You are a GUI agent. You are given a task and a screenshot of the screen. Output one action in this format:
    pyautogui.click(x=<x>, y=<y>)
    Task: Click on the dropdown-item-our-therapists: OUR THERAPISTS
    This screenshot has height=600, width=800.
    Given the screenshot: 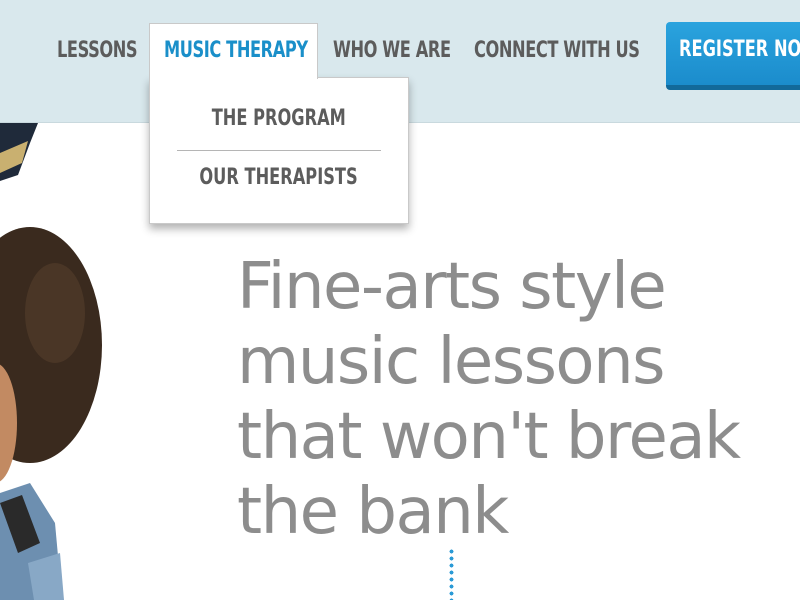 What is the action you would take?
    pyautogui.click(x=279, y=177)
    